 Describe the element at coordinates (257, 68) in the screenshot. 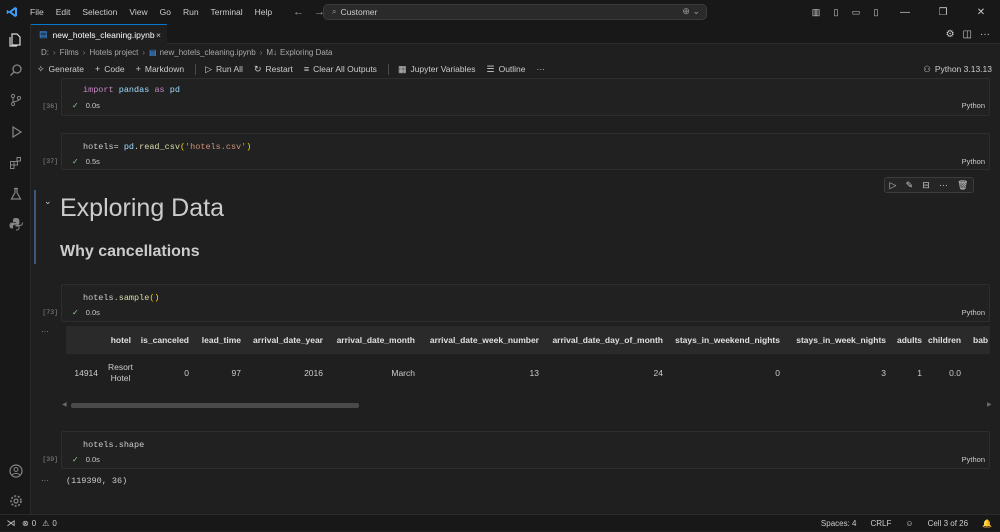

I see `restart-icon: ↻` at that location.